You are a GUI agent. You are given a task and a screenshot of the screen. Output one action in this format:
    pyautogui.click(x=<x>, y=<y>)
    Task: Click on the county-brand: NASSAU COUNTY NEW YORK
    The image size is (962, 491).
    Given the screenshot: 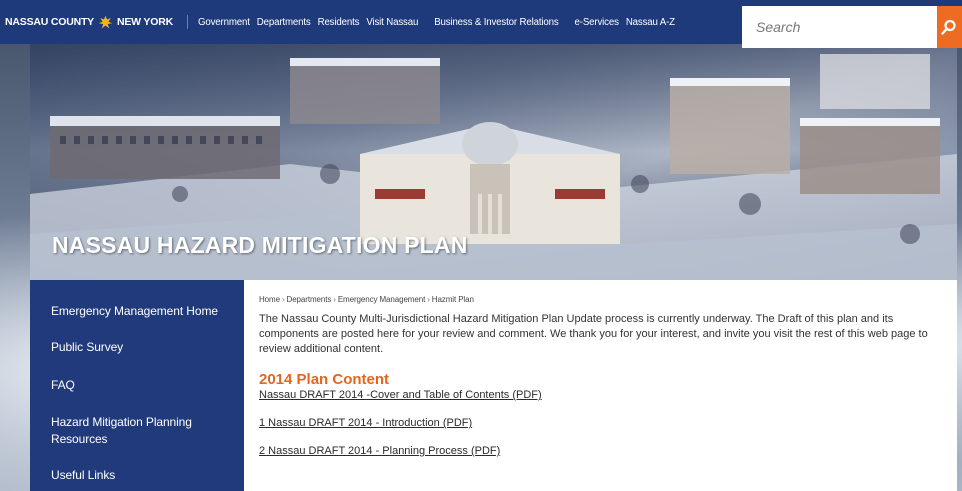 What is the action you would take?
    pyautogui.click(x=86, y=22)
    